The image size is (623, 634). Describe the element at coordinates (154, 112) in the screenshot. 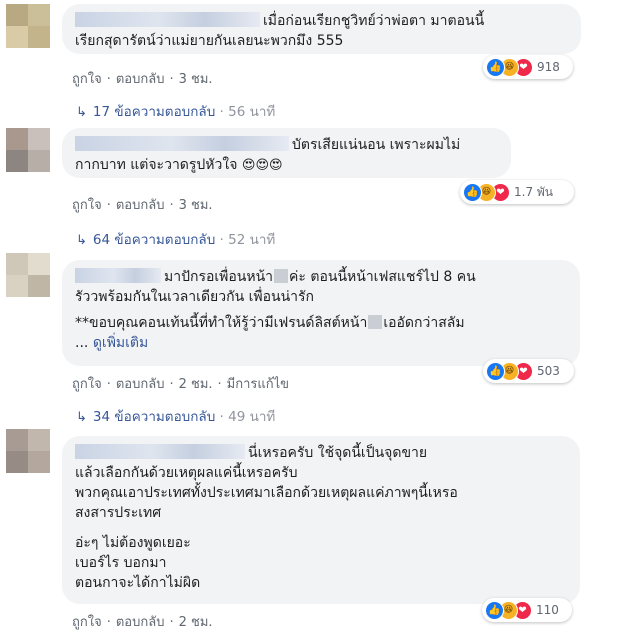

I see `replies-count: 17 ข้อความตอบกลับ` at that location.